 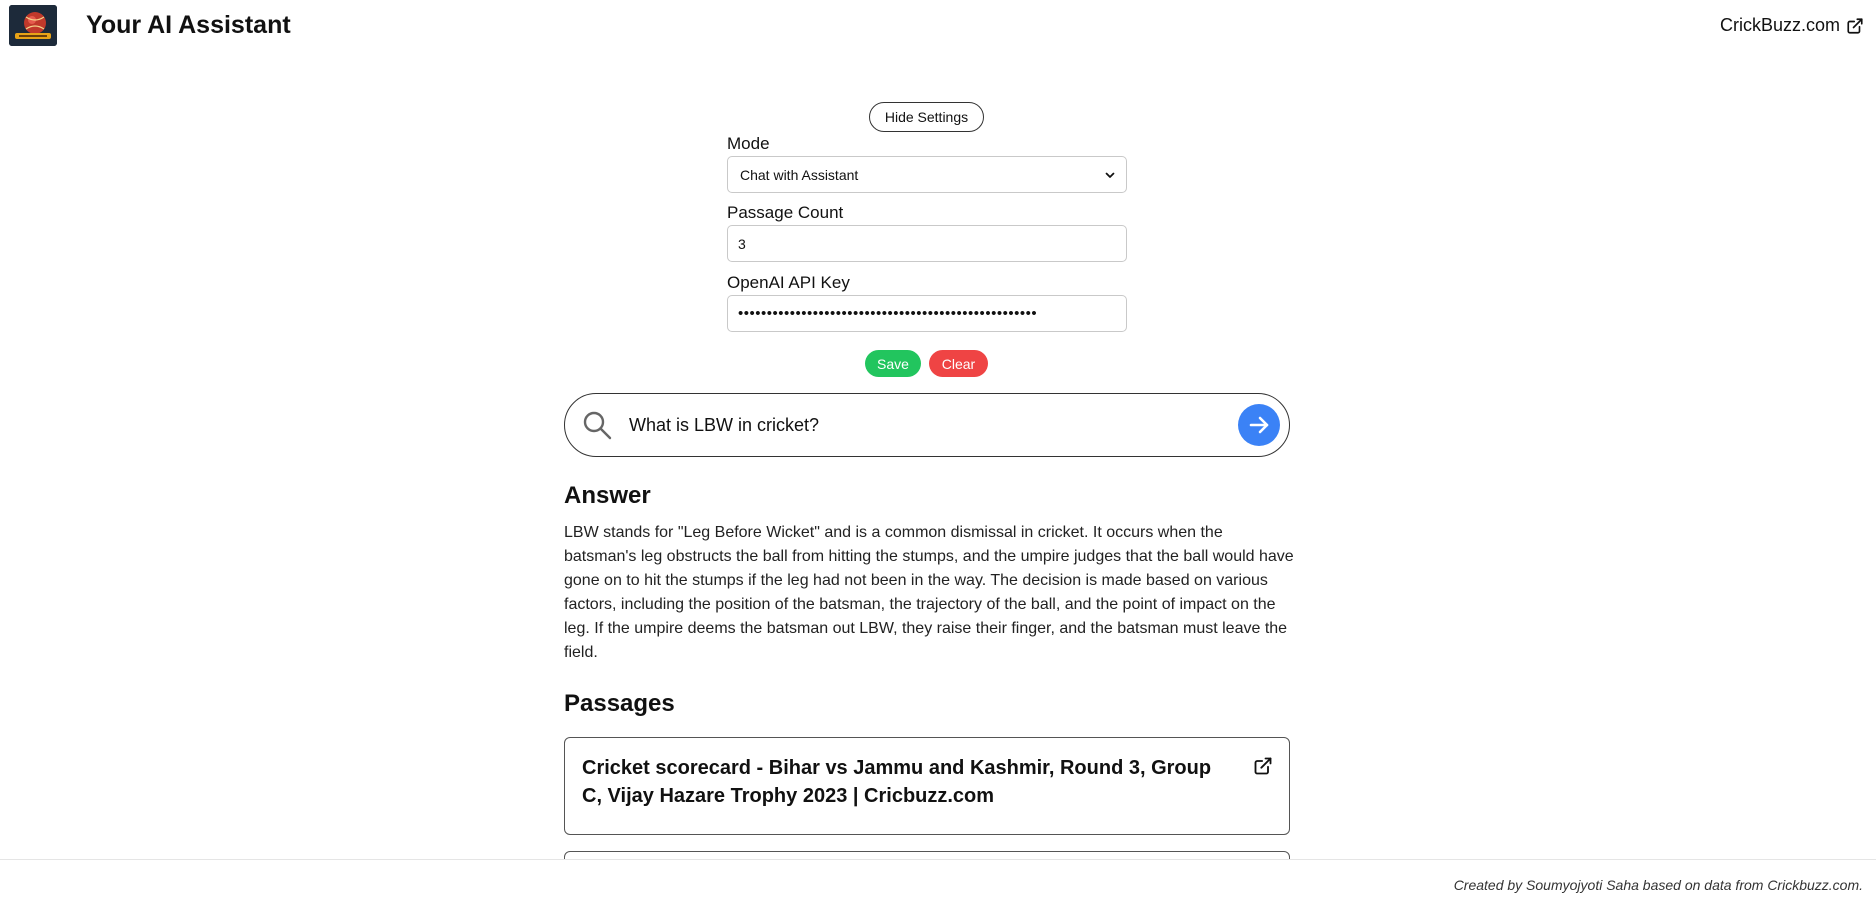 I want to click on passages-heading: Passages, so click(x=619, y=703).